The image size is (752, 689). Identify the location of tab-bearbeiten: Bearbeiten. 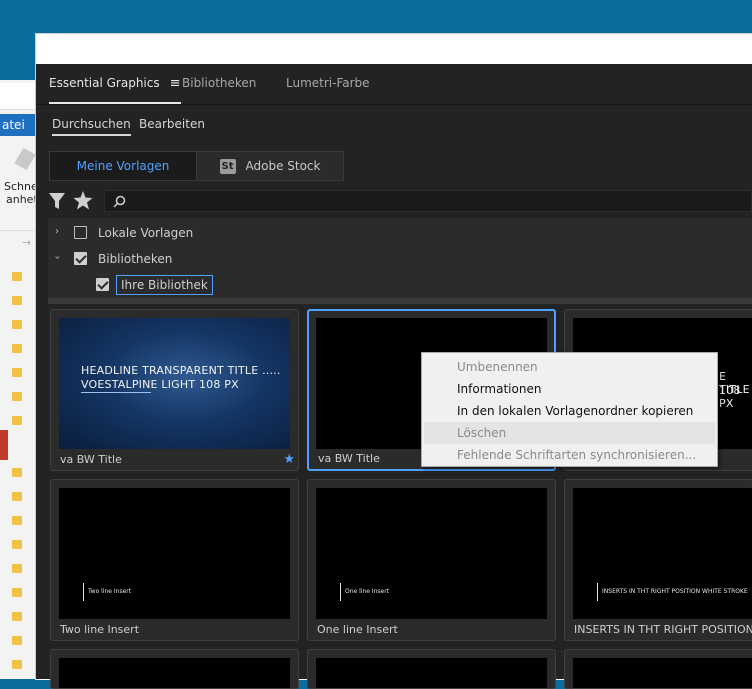
(172, 124).